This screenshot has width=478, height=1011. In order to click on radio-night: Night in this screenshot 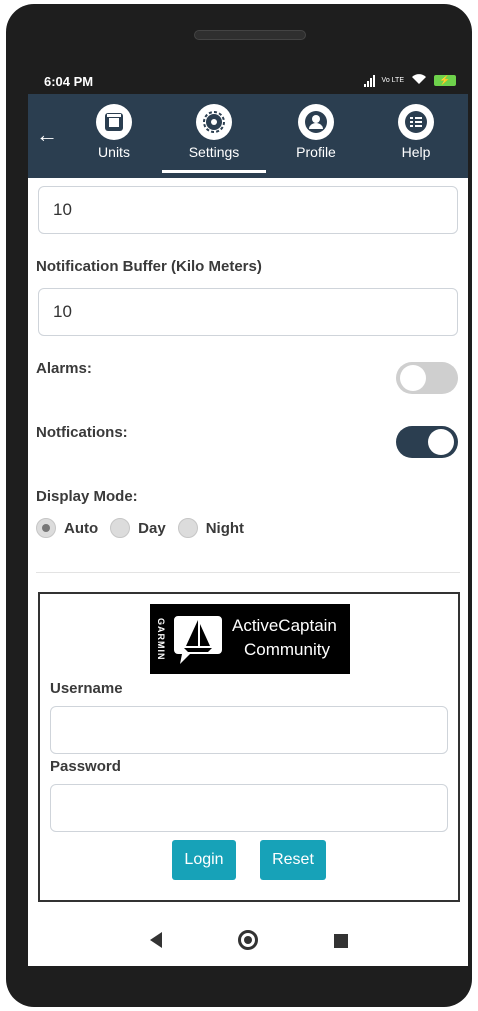, I will do `click(211, 528)`.